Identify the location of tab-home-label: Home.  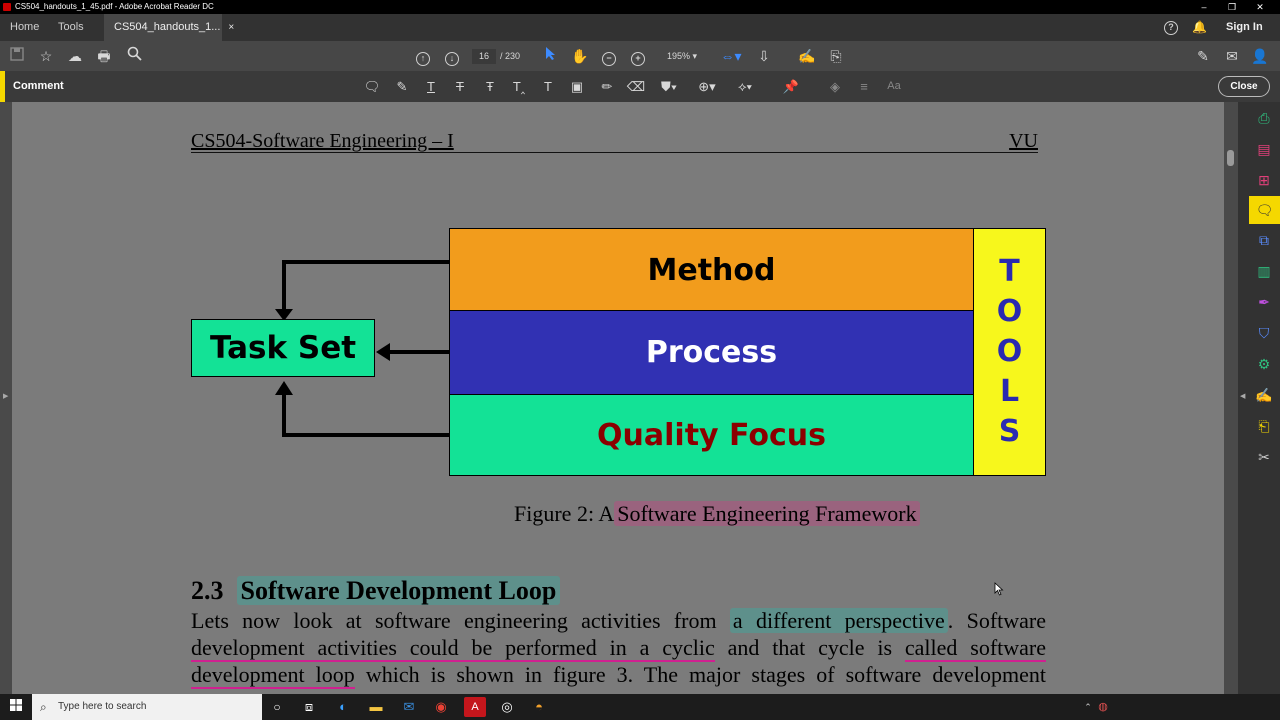
(25, 27).